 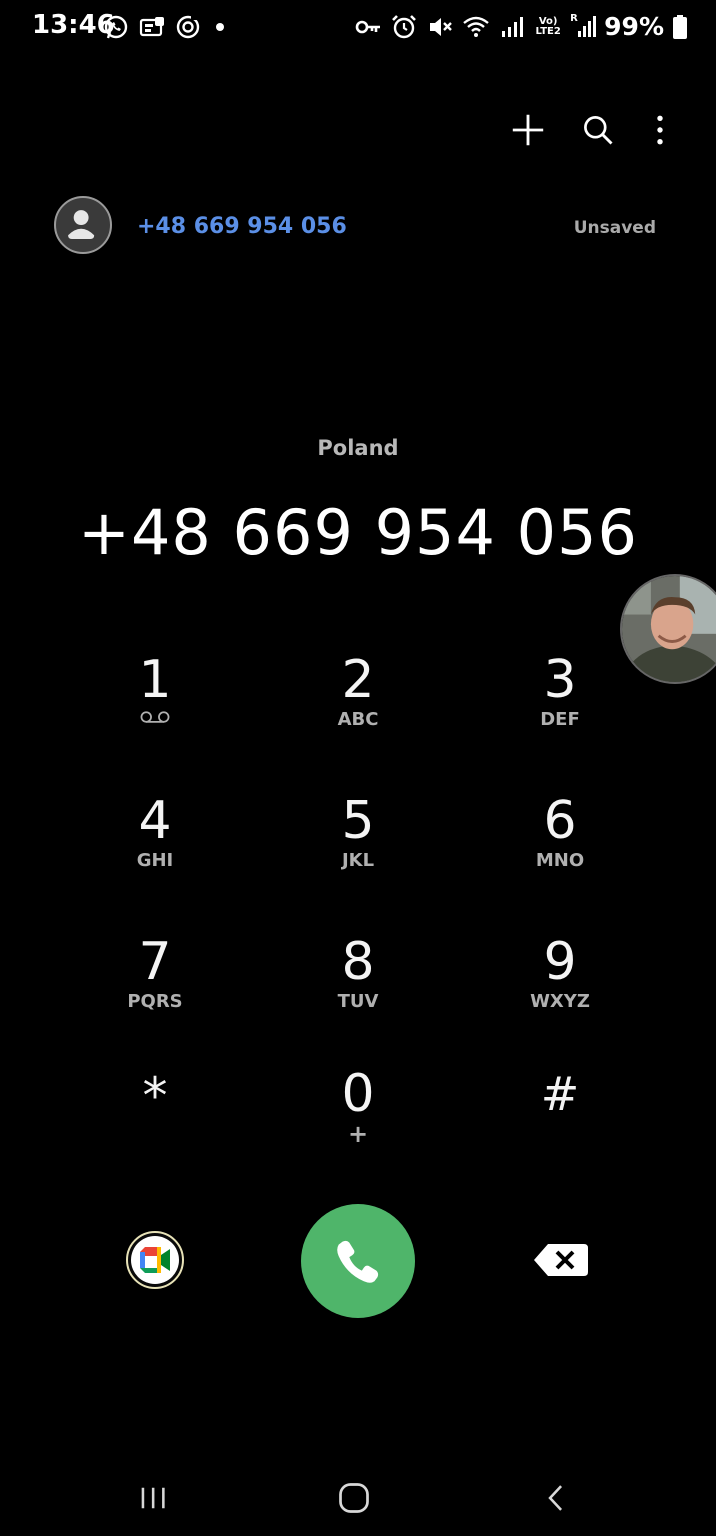 I want to click on key-digit: 9, so click(x=560, y=962).